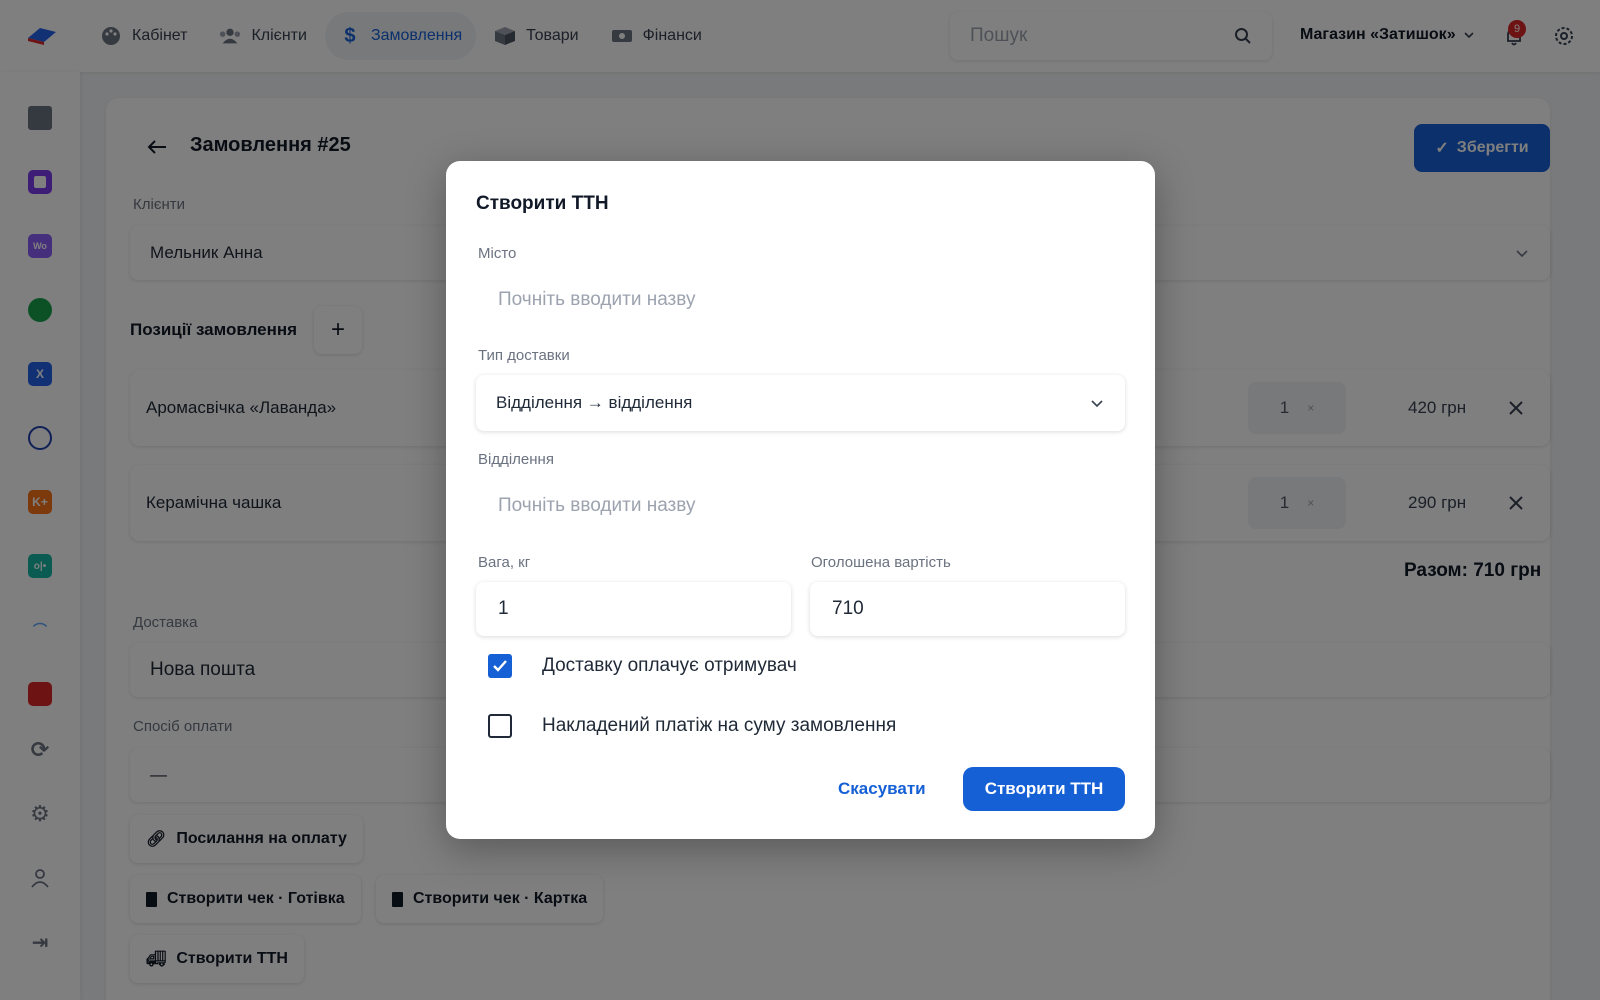 The width and height of the screenshot is (1600, 1000). What do you see at coordinates (967, 609) in the screenshot?
I see `declared-value-input` at bounding box center [967, 609].